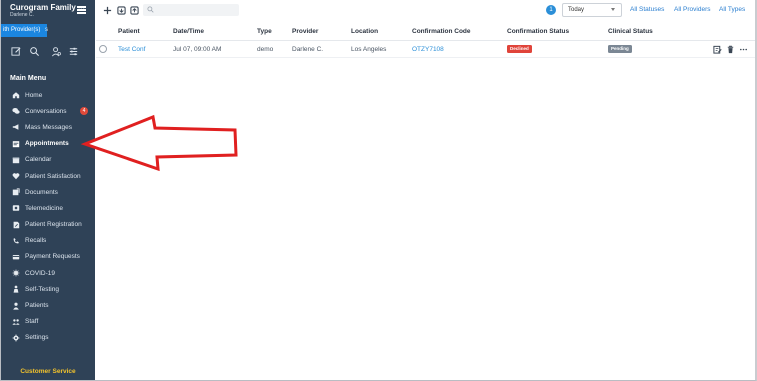  What do you see at coordinates (15, 289) in the screenshot?
I see `self-testing-icon` at bounding box center [15, 289].